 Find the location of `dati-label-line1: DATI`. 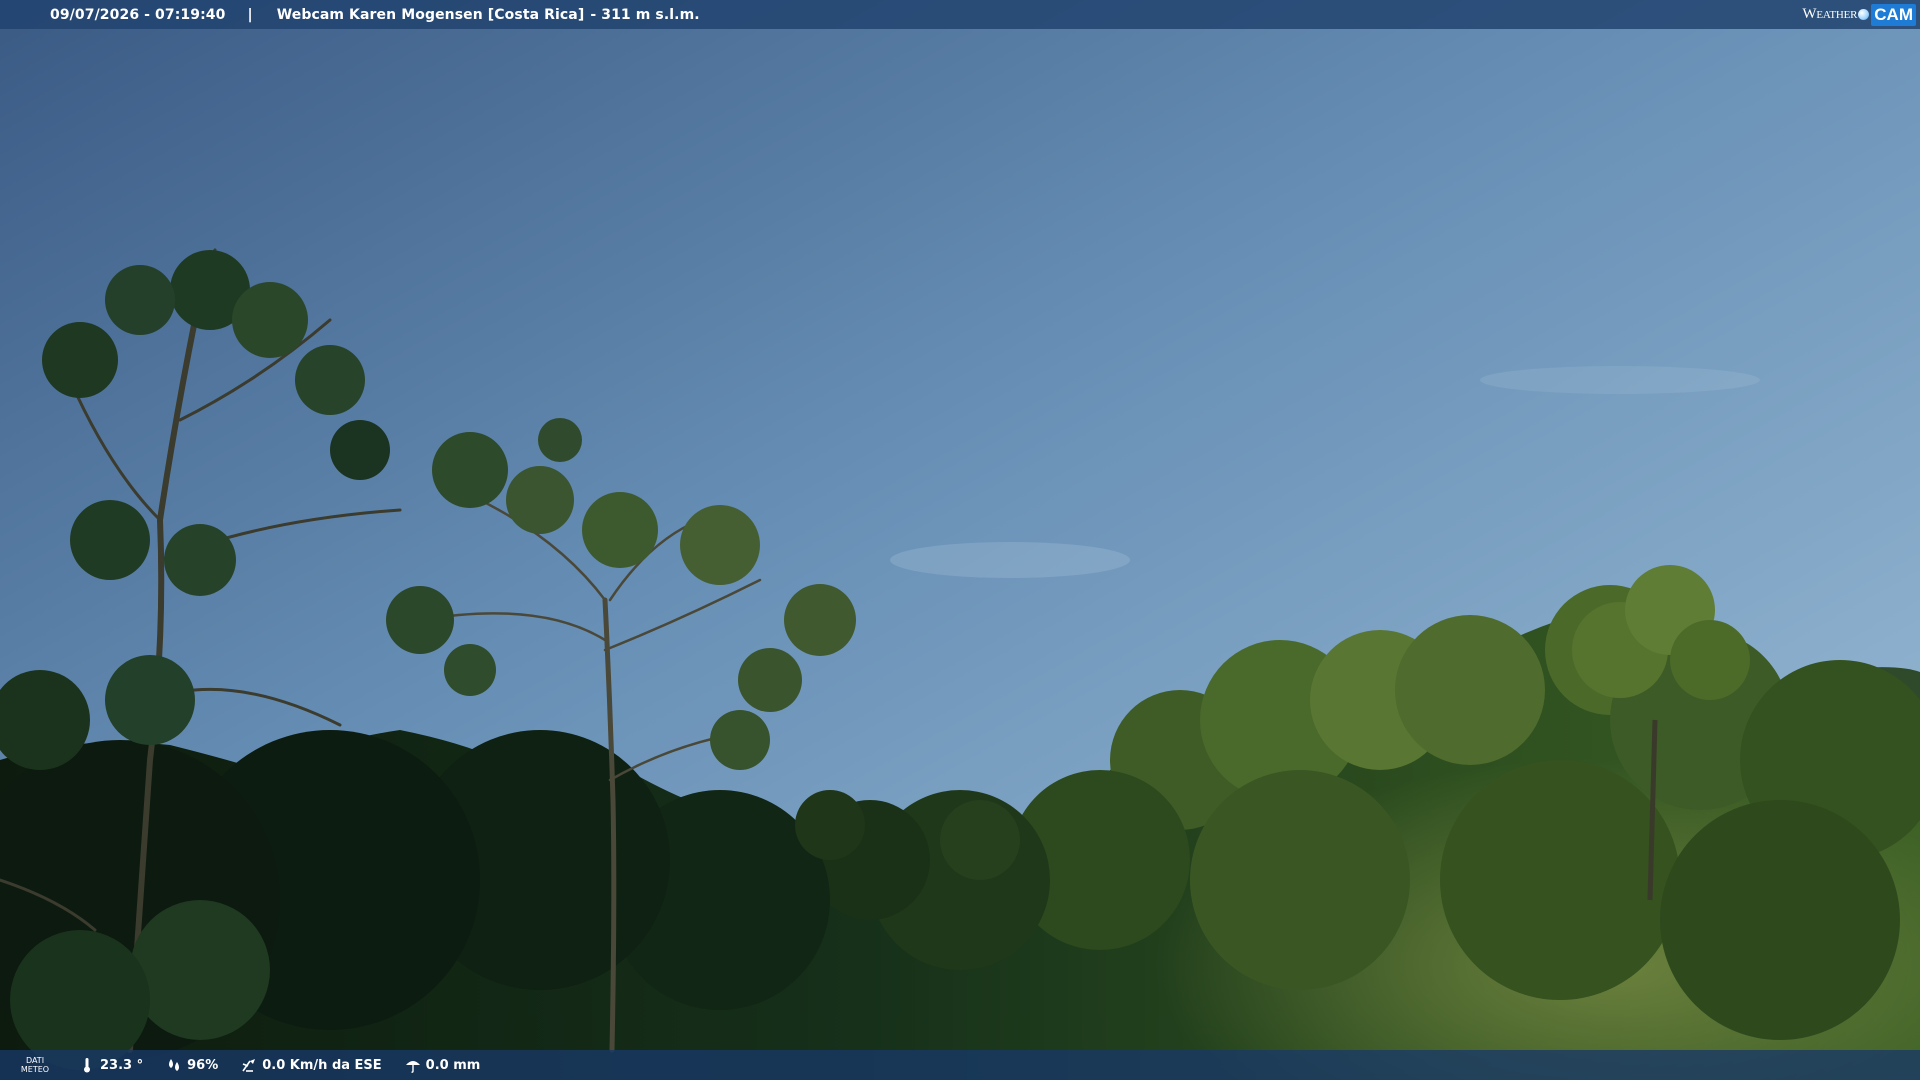

dati-label-line1: DATI is located at coordinates (35, 1060).